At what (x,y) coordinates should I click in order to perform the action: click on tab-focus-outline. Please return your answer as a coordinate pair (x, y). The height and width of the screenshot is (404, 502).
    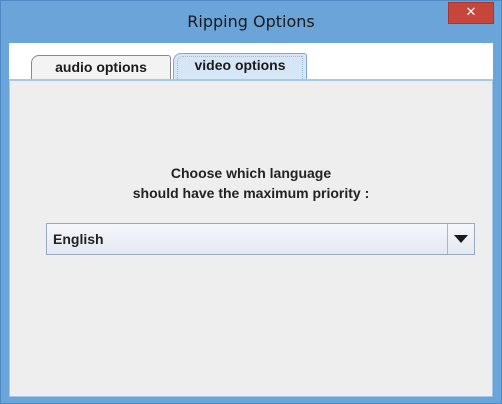
    Looking at the image, I should click on (240, 67).